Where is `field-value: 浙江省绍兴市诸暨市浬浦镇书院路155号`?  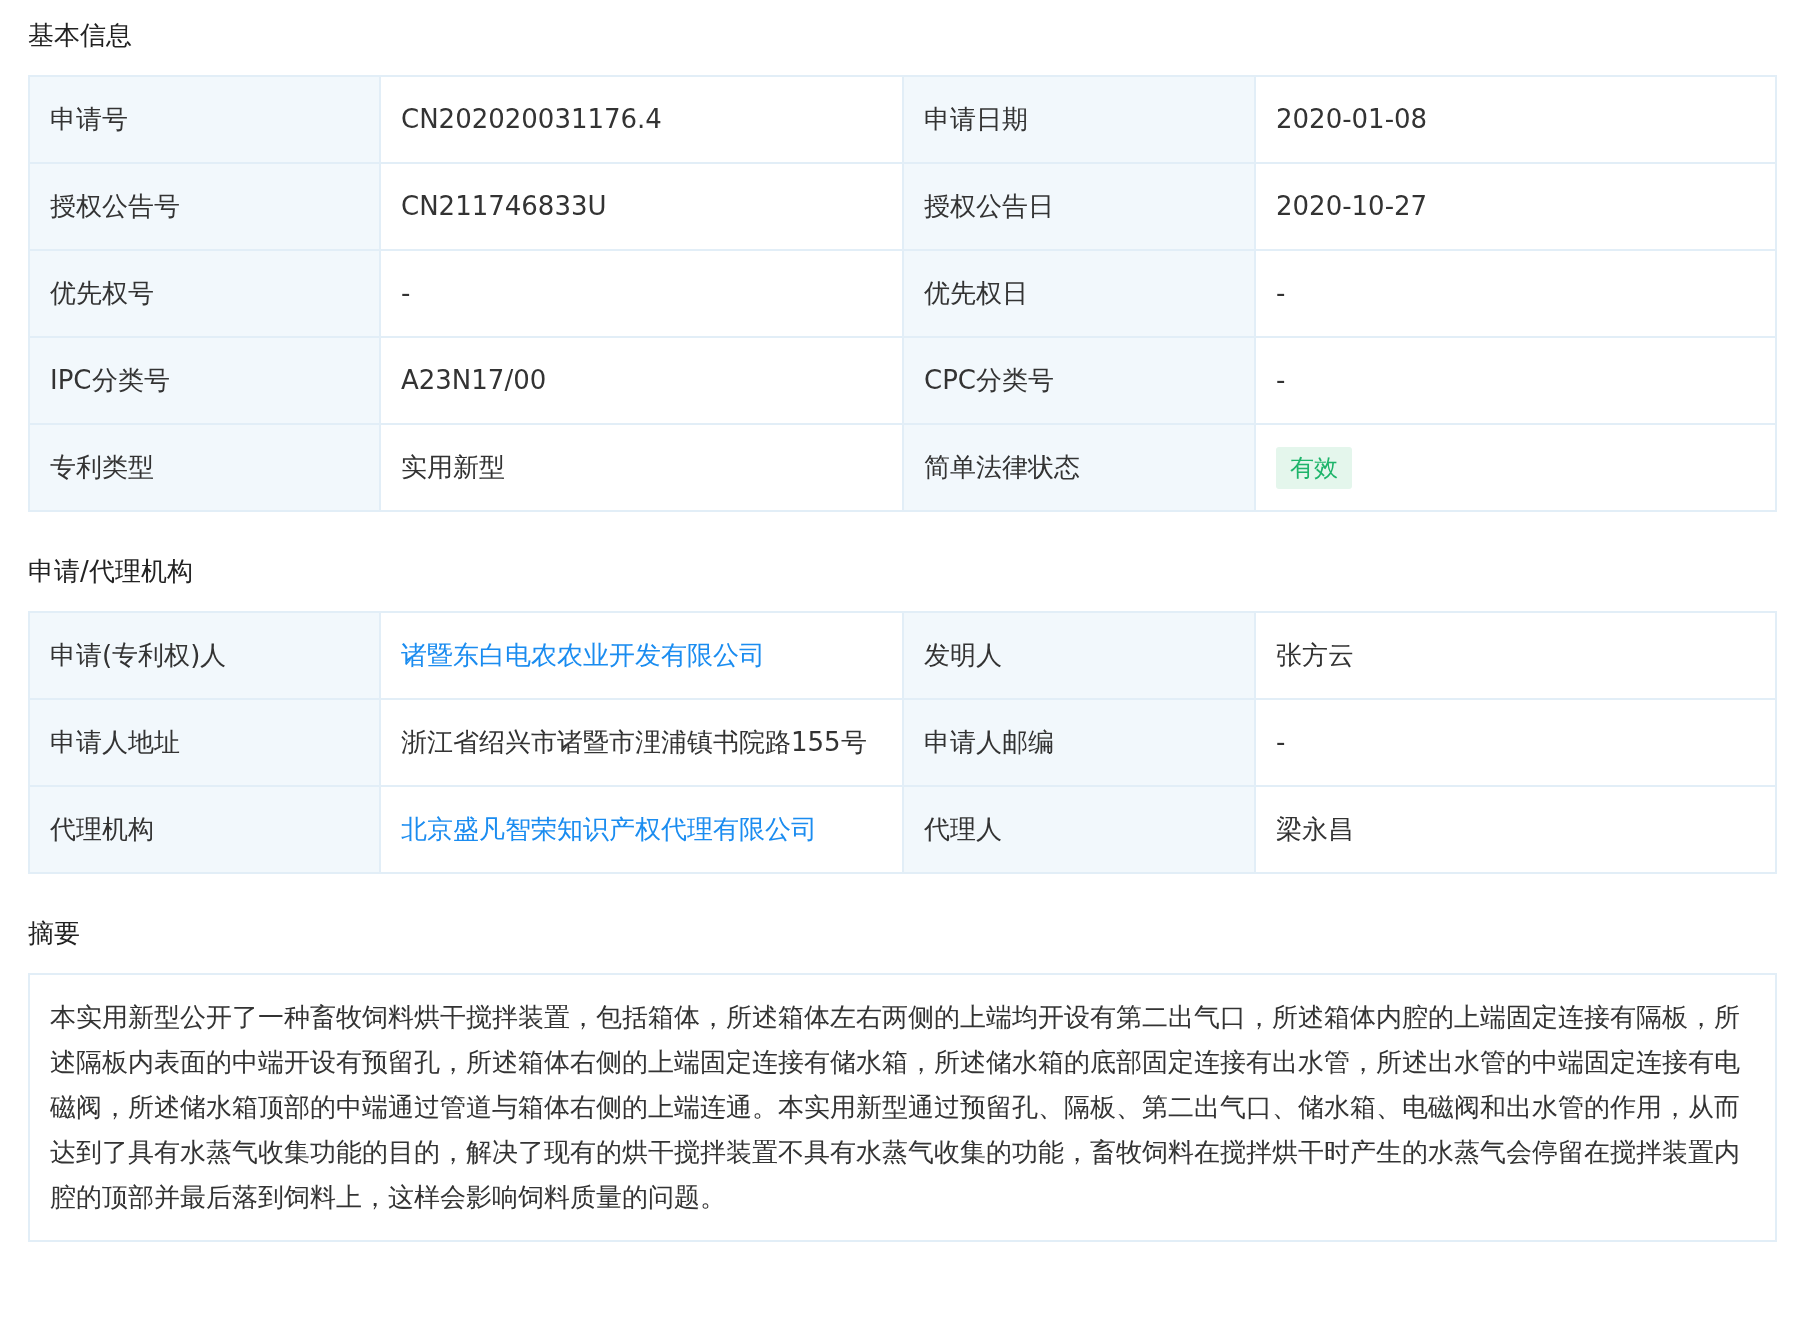 field-value: 浙江省绍兴市诸暨市浬浦镇书院路155号 is located at coordinates (634, 742).